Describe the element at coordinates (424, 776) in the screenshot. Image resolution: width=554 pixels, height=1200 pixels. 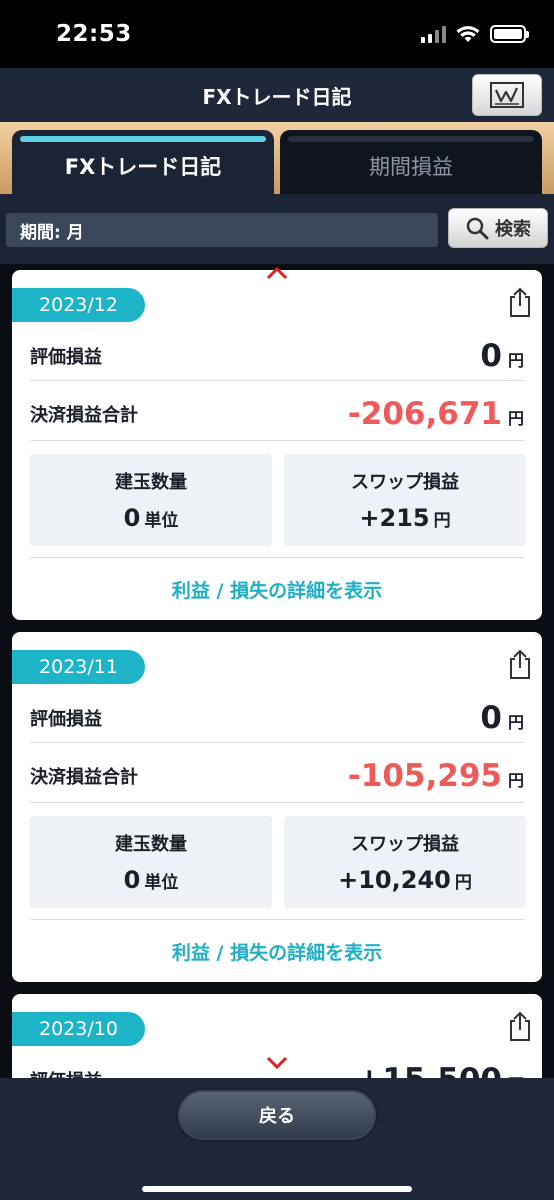
I see `realized-pnl-amount: -105,295` at that location.